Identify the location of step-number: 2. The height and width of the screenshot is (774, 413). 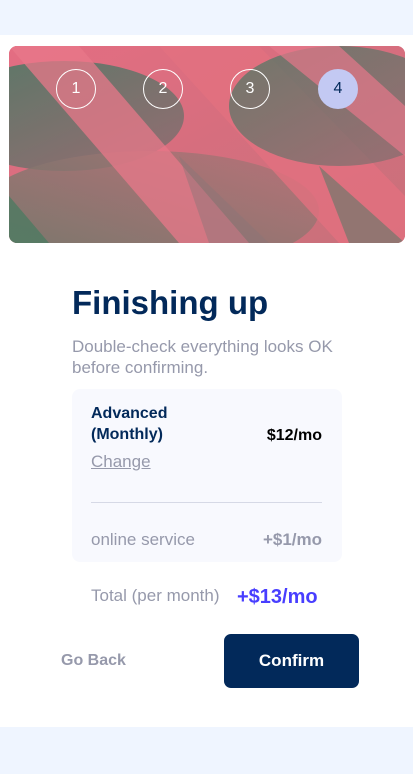
(163, 88).